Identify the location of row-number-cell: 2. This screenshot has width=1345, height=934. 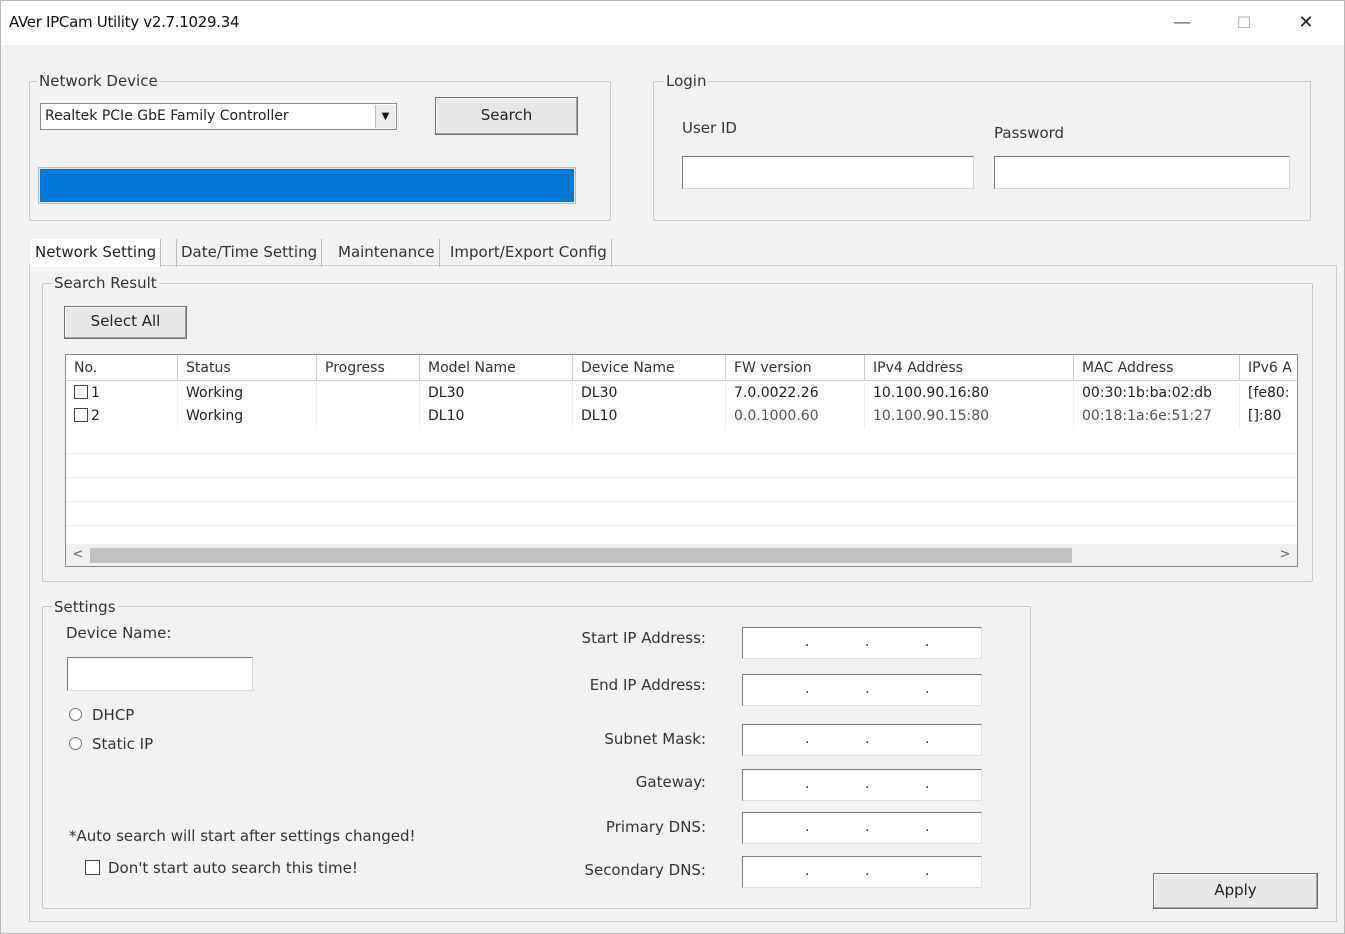
(122, 417).